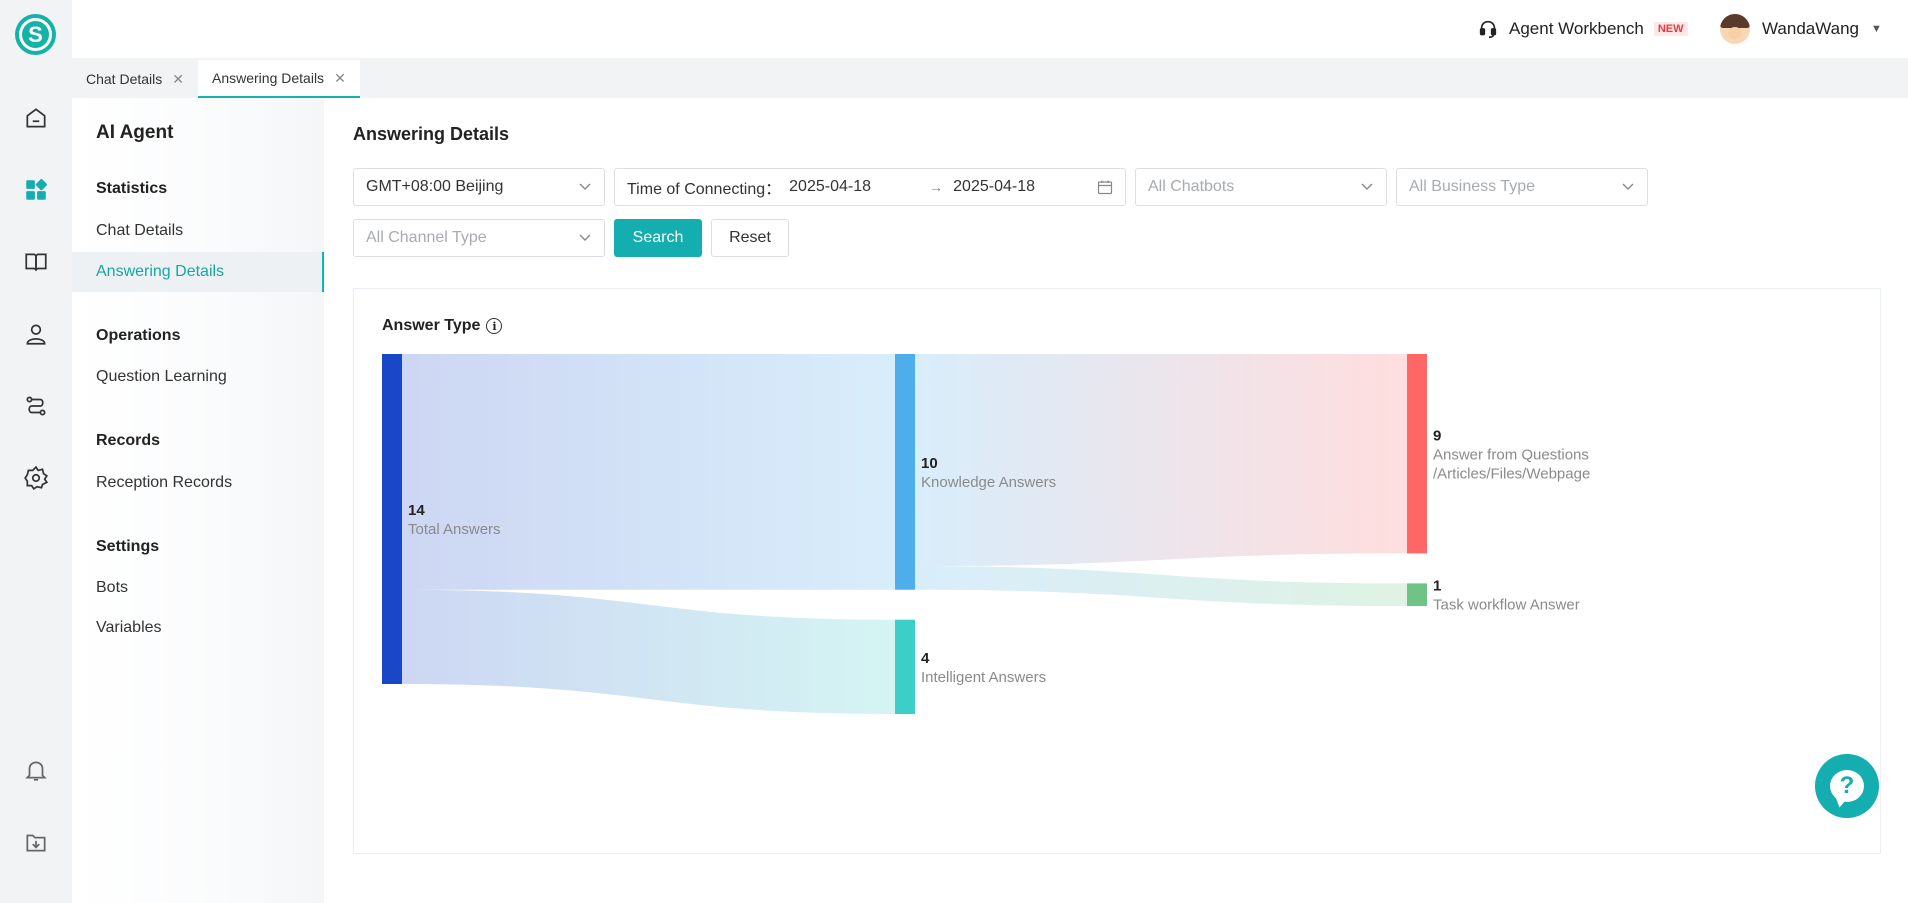 The height and width of the screenshot is (903, 1908). I want to click on search-button: Search, so click(658, 238).